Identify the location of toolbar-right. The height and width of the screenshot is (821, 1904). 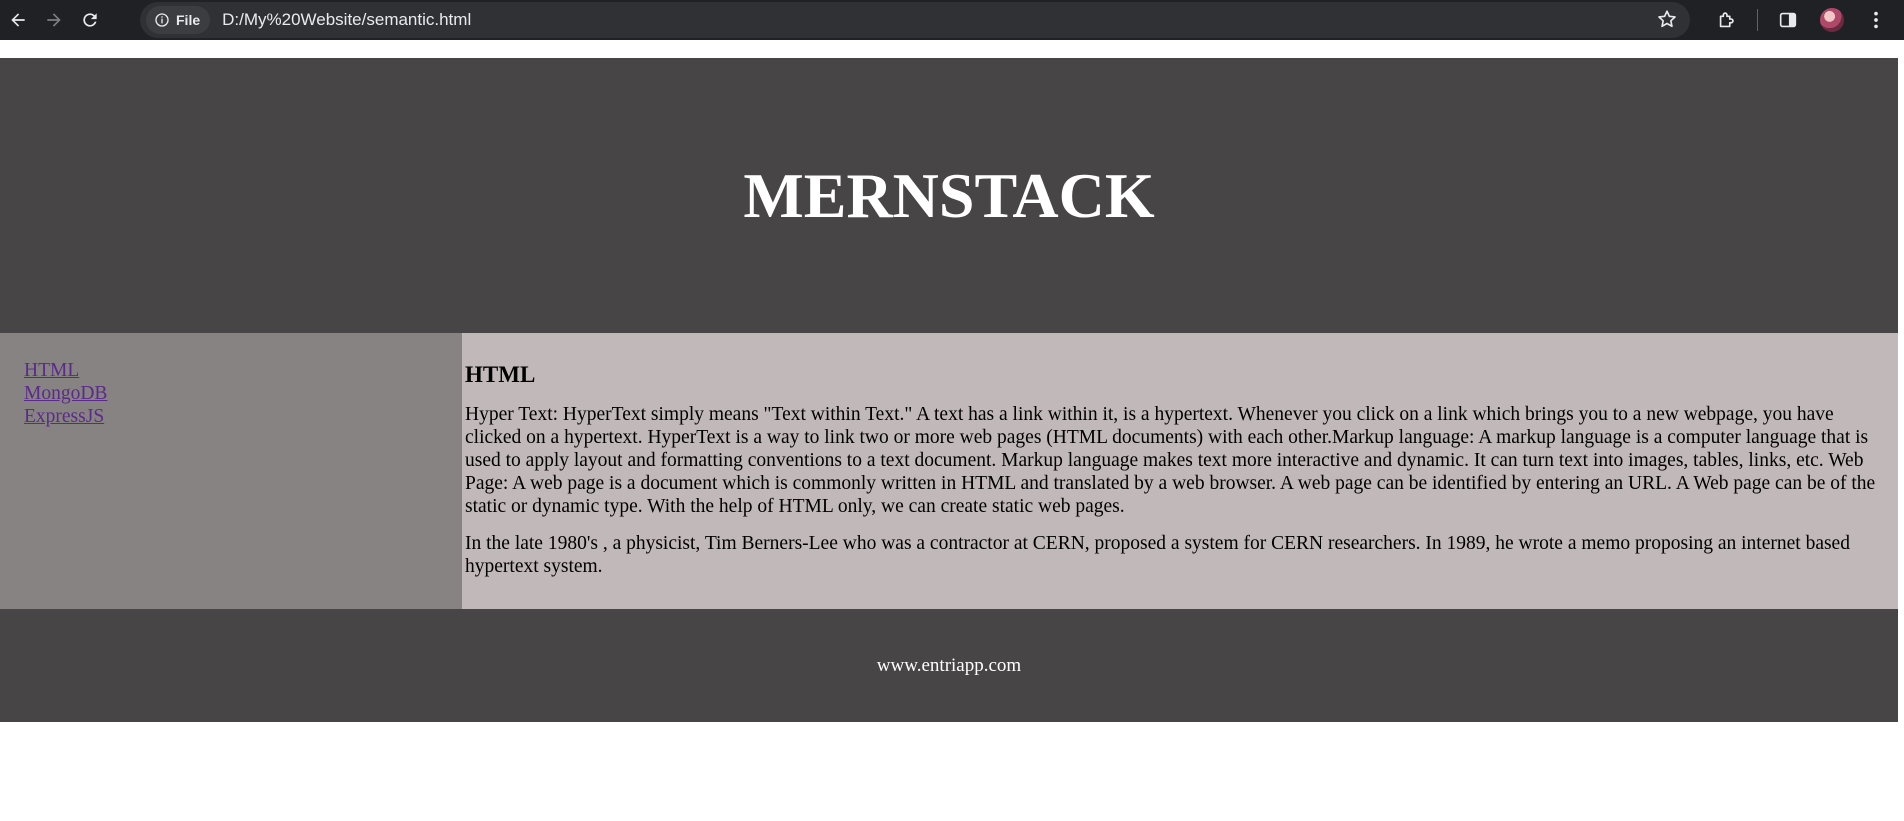
(1804, 20).